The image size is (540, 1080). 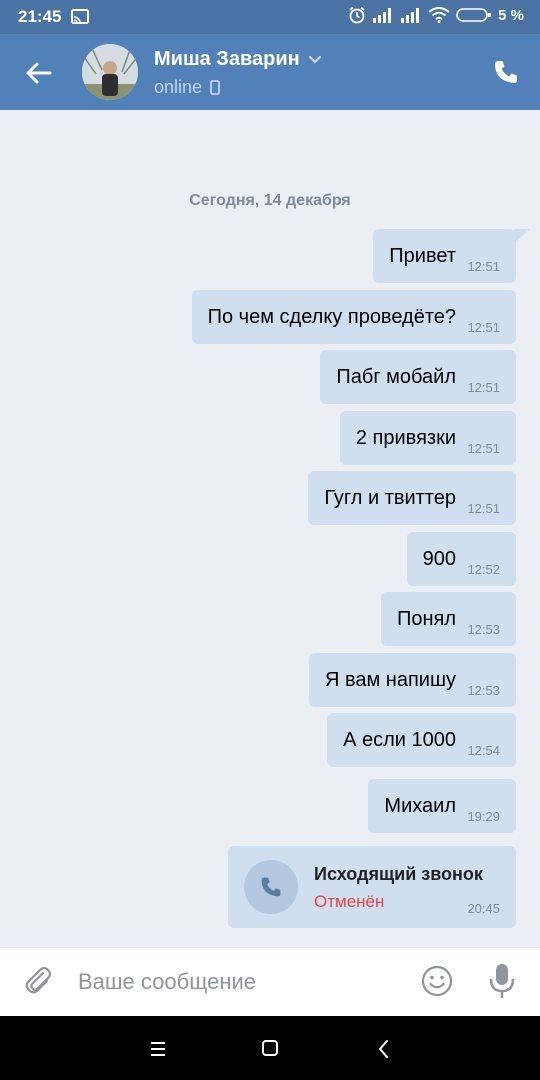 I want to click on system-nav-bar, so click(x=270, y=1048).